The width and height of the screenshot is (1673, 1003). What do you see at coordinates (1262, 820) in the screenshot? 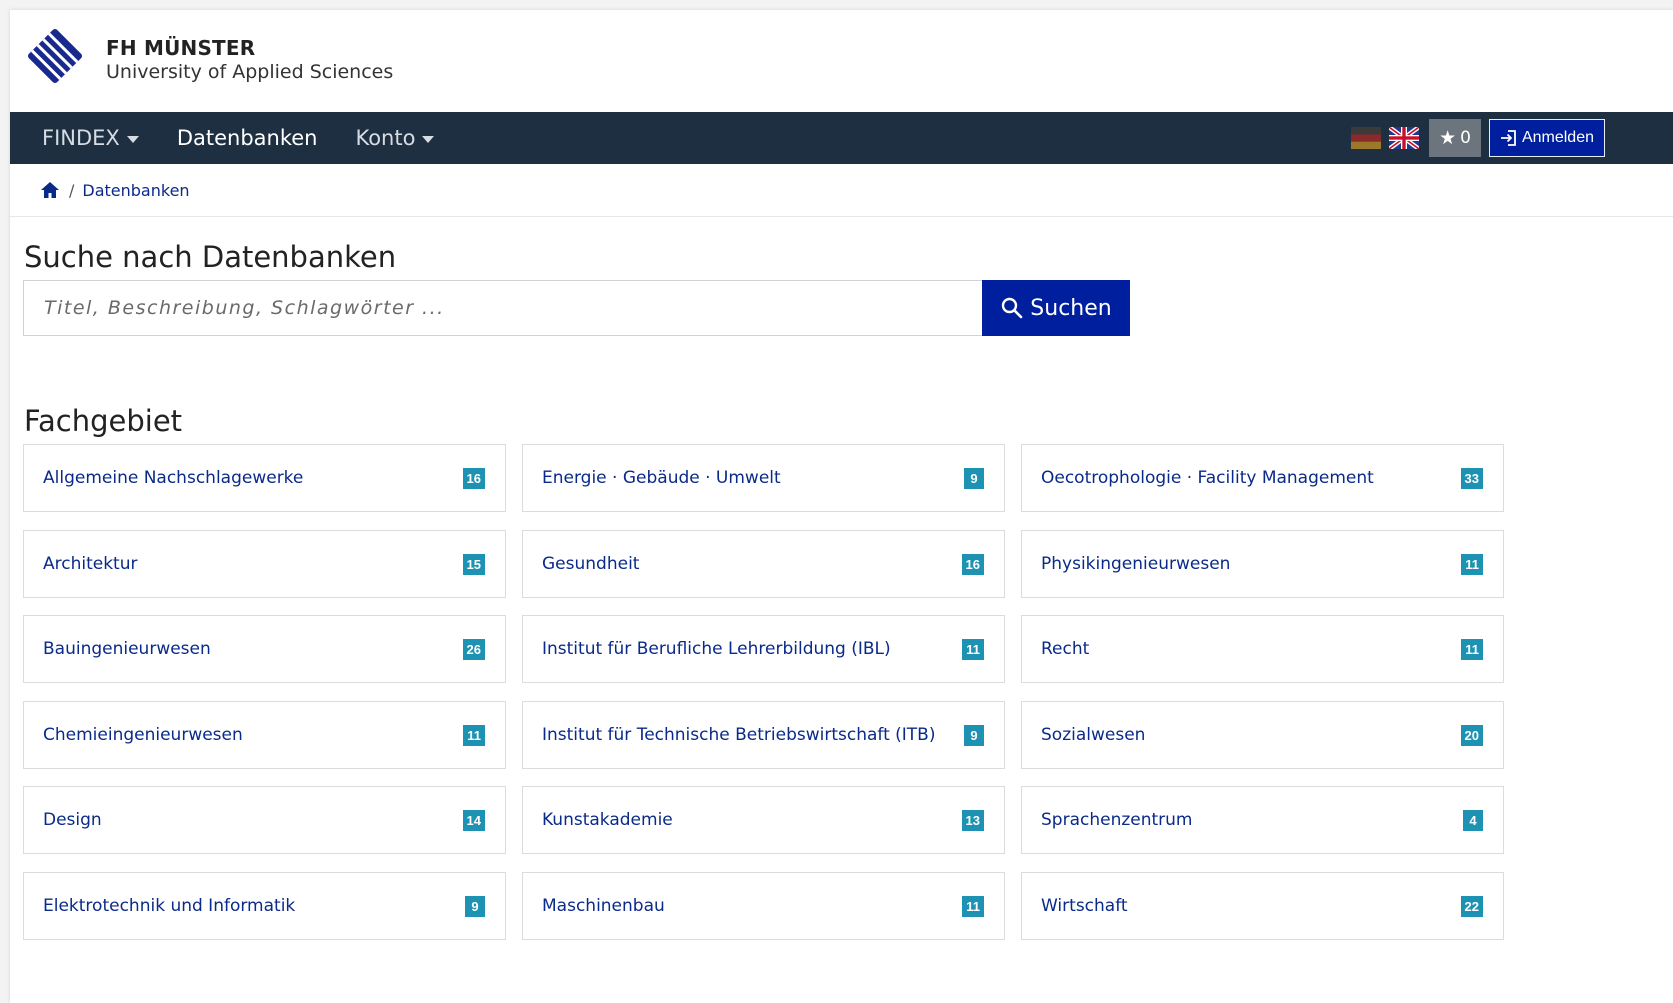
I see `subject-card: Sprachenzentrum 4` at bounding box center [1262, 820].